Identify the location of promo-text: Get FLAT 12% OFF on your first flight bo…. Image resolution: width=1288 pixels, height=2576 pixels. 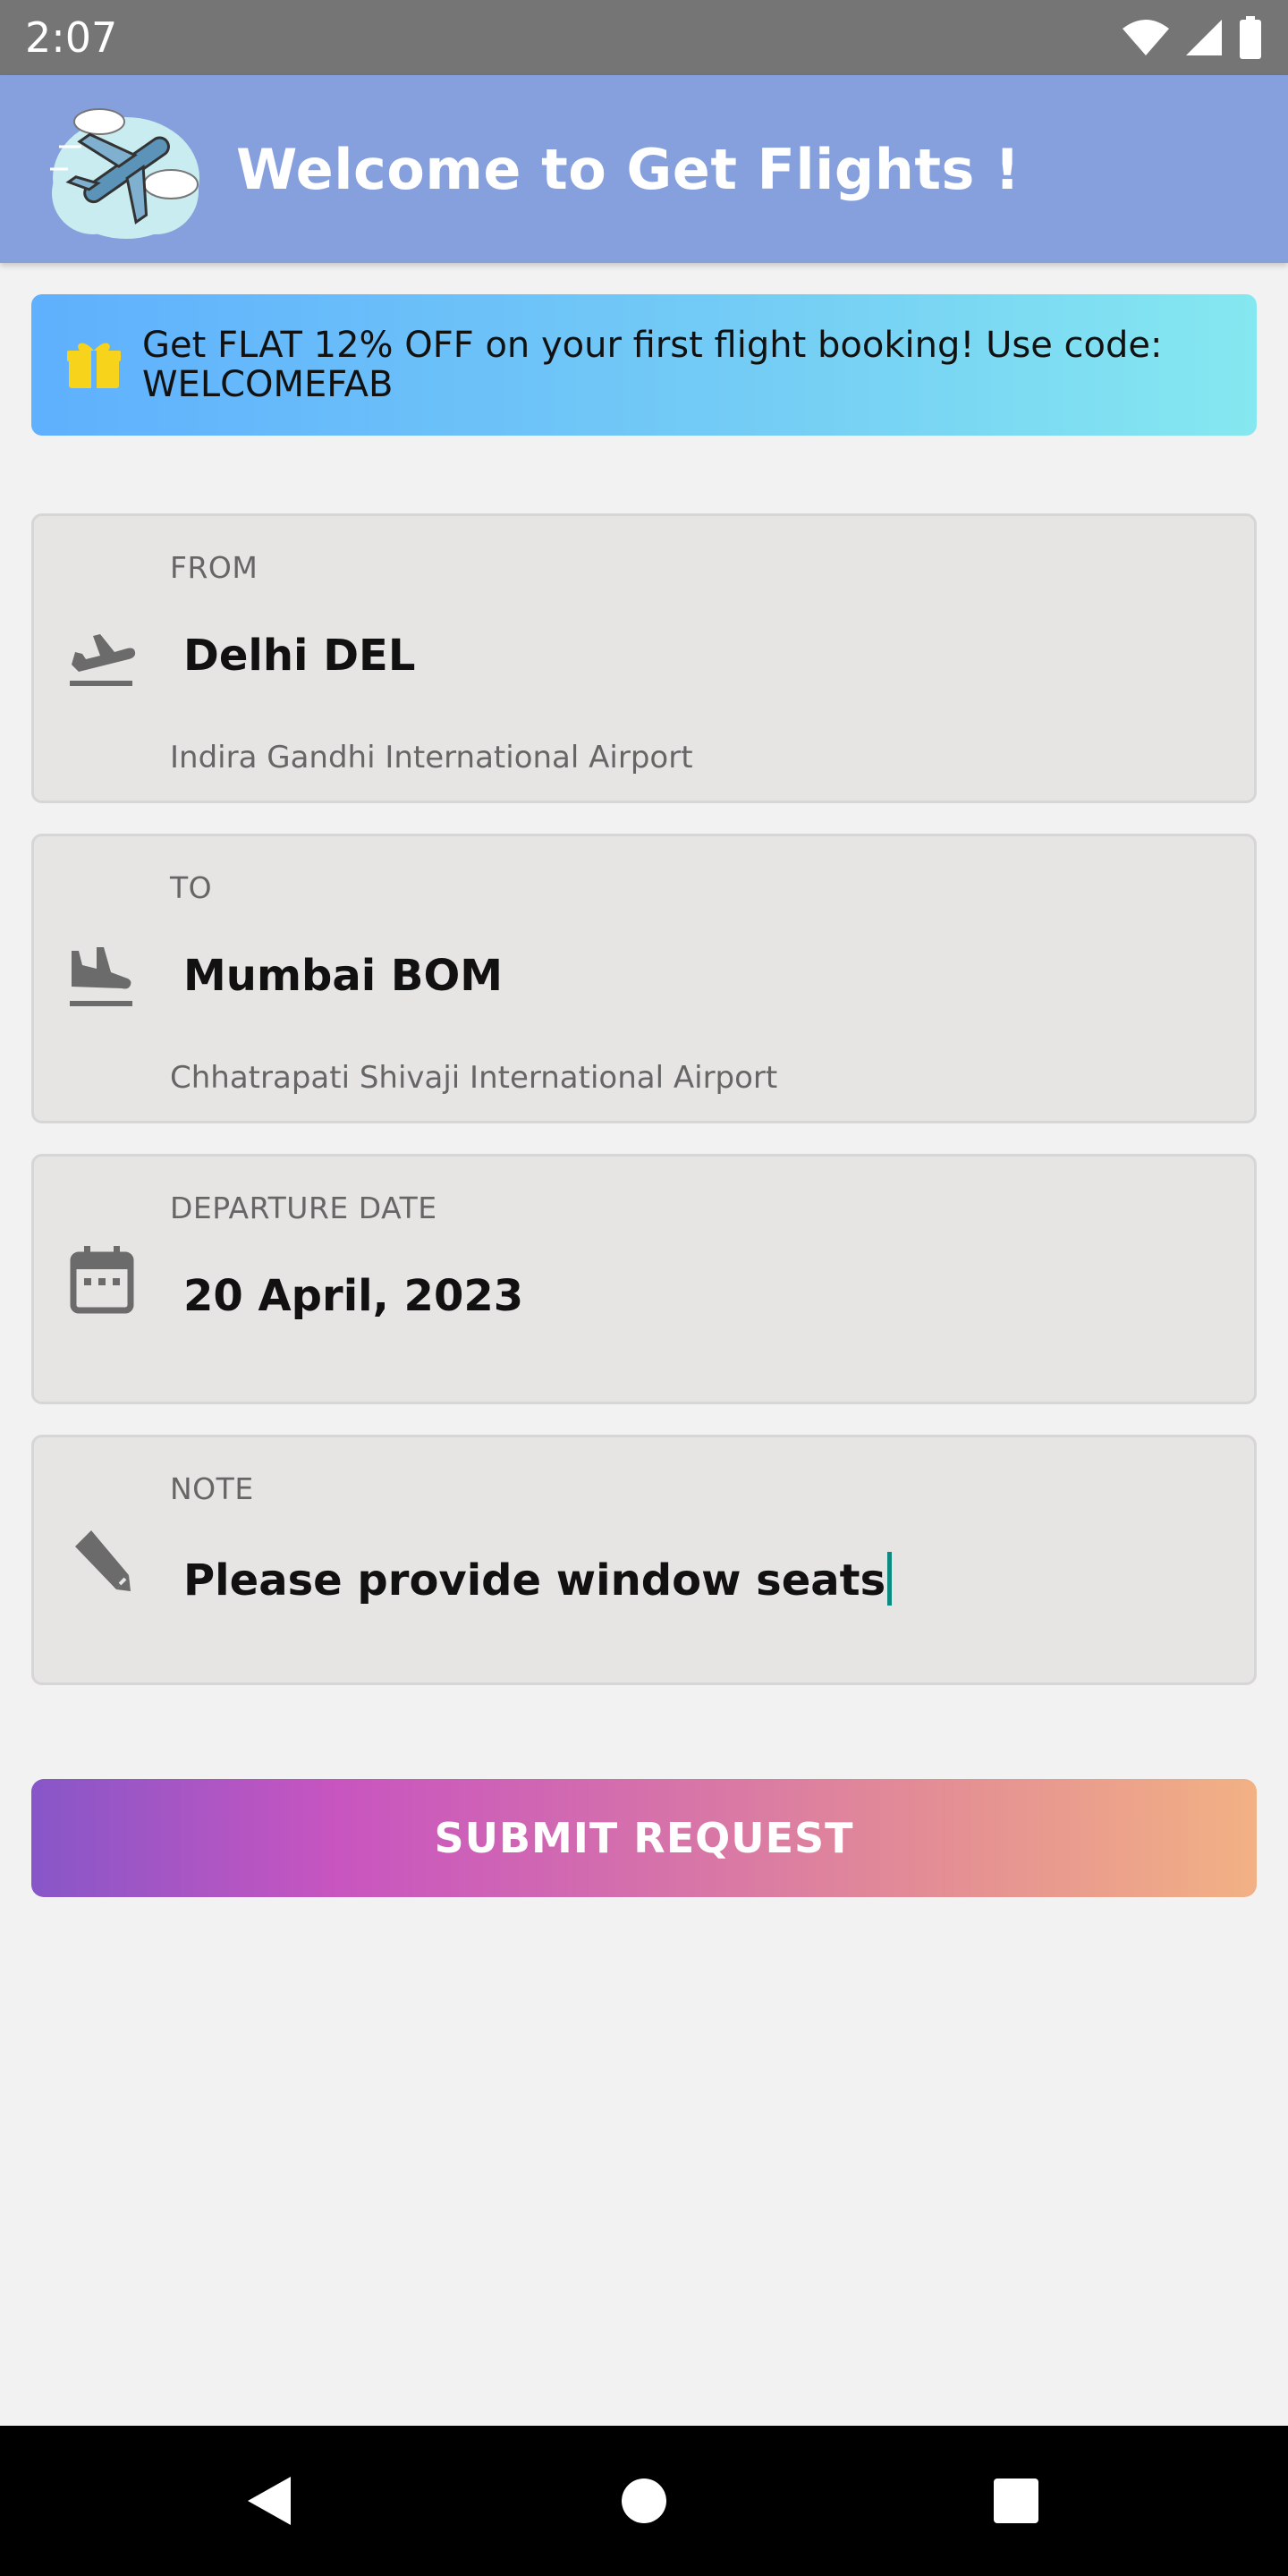
(652, 365).